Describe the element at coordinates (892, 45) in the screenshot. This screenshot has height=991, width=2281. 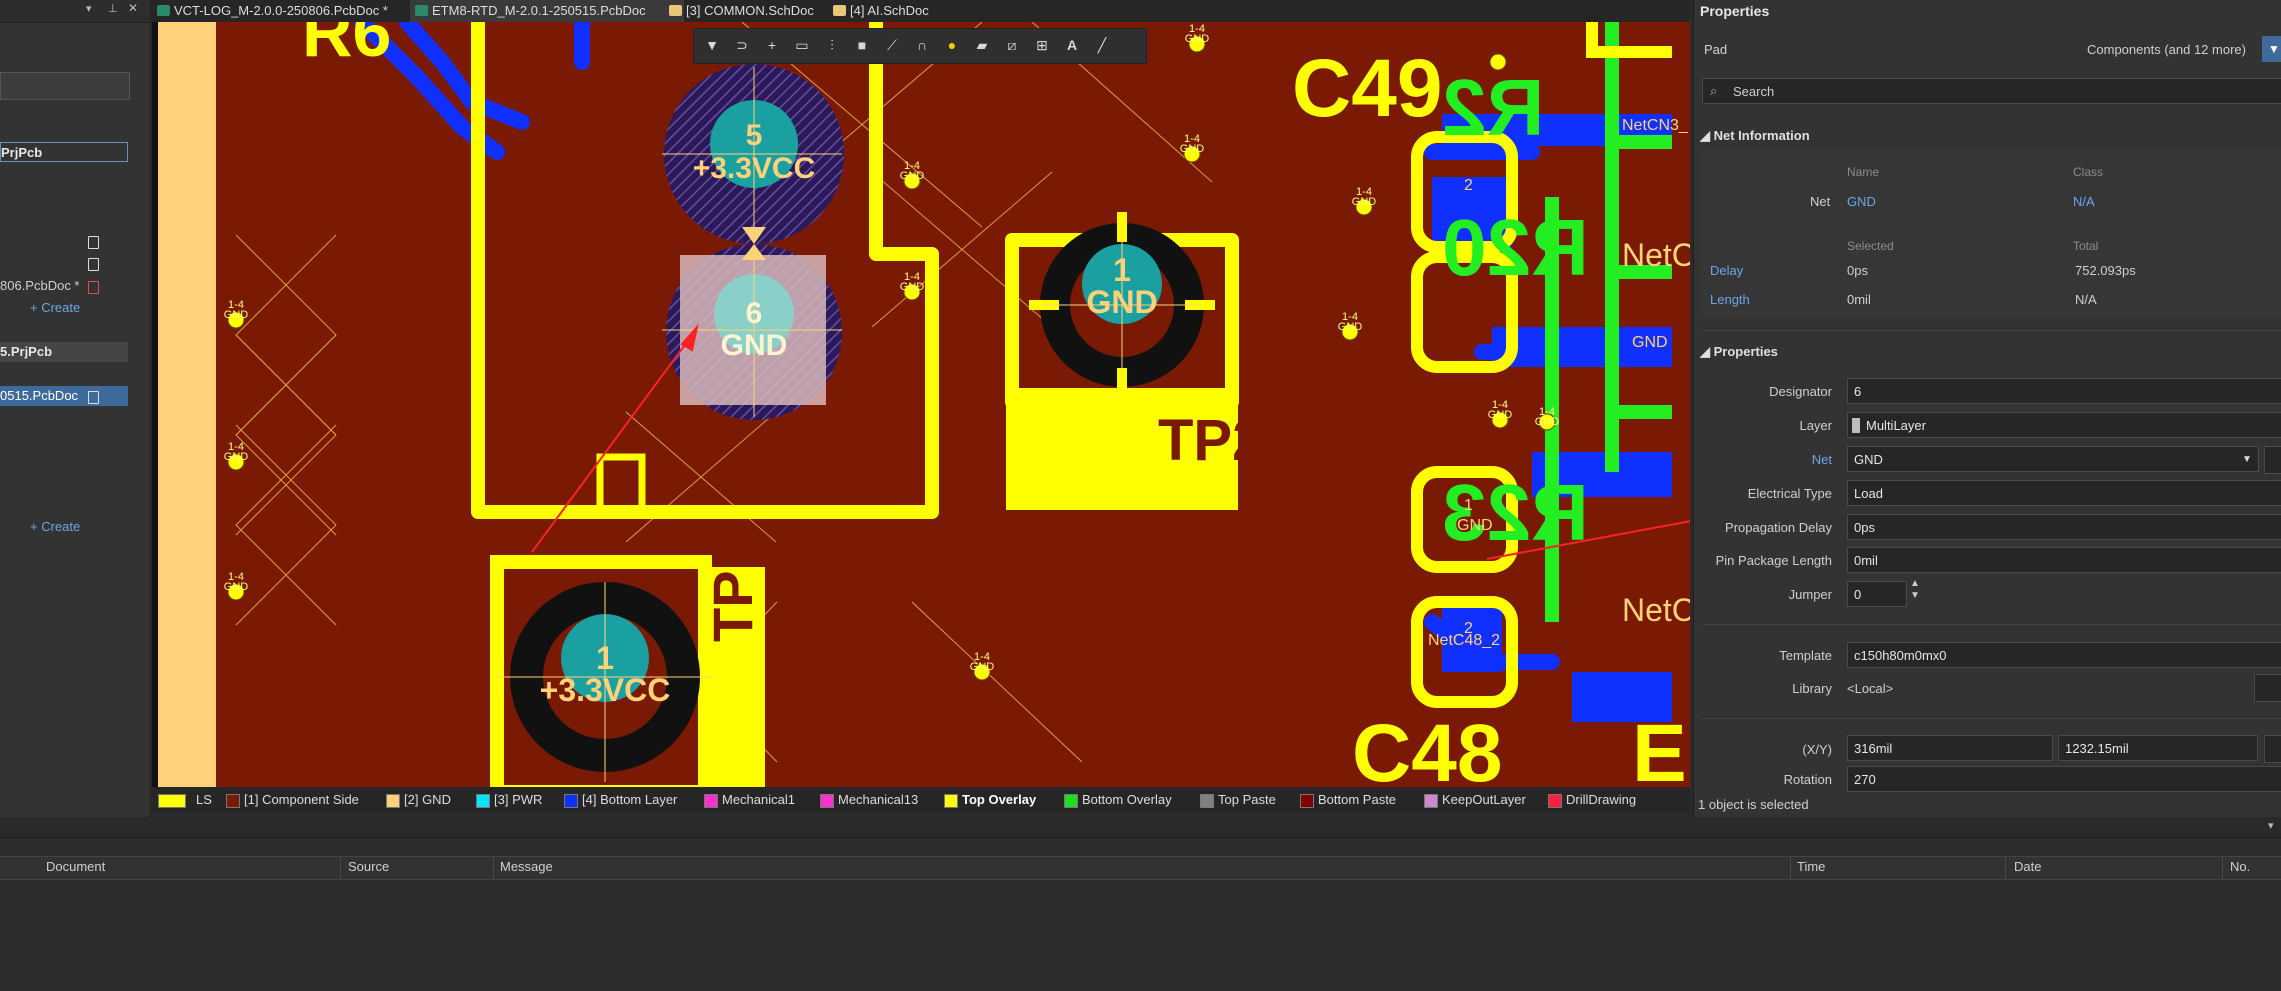
I see `interactive-route-icon: ⟋` at that location.